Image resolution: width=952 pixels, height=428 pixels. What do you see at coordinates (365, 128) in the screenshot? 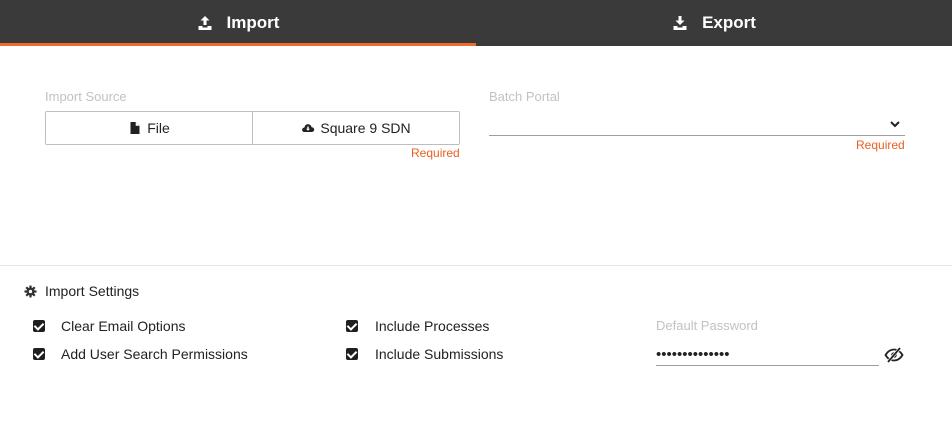
I see `square9-sdn-button-label: Square 9 SDN` at bounding box center [365, 128].